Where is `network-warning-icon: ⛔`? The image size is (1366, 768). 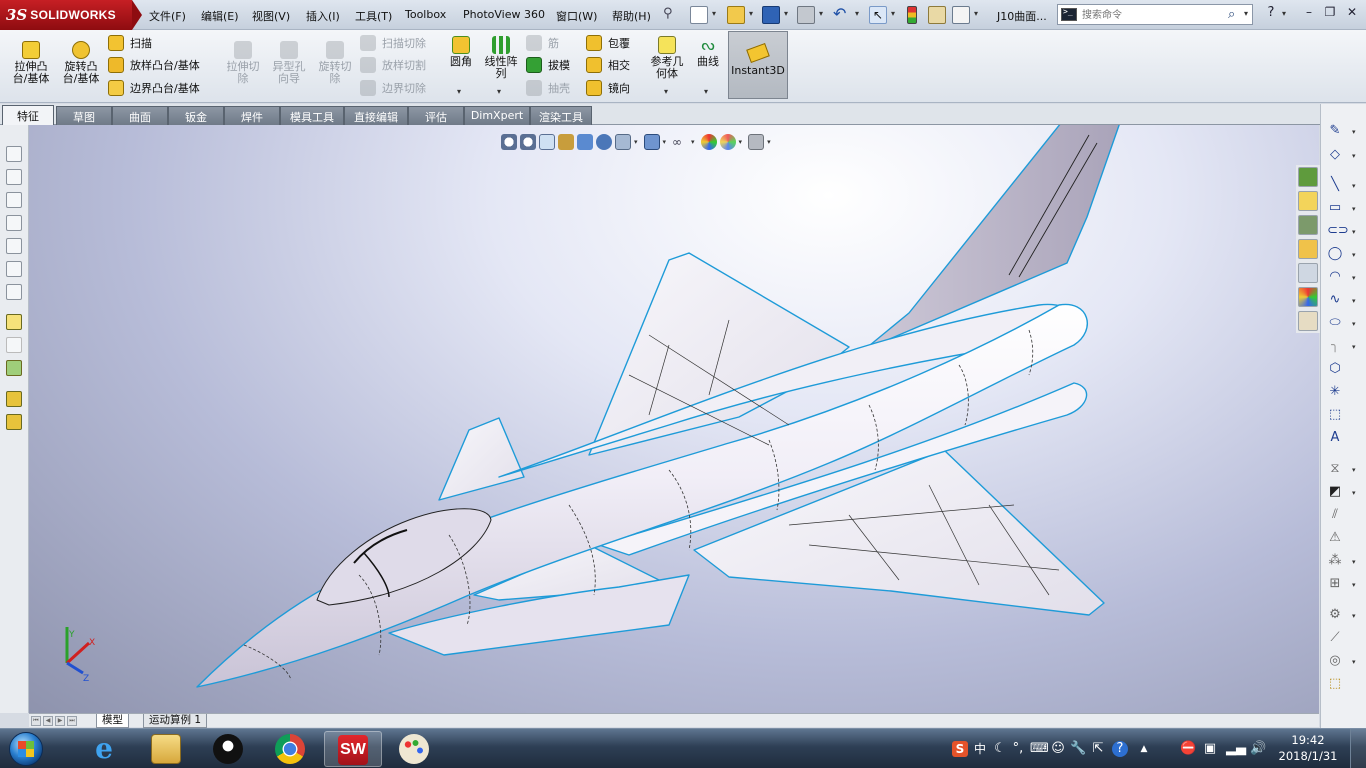 network-warning-icon: ⛔ is located at coordinates (1188, 749).